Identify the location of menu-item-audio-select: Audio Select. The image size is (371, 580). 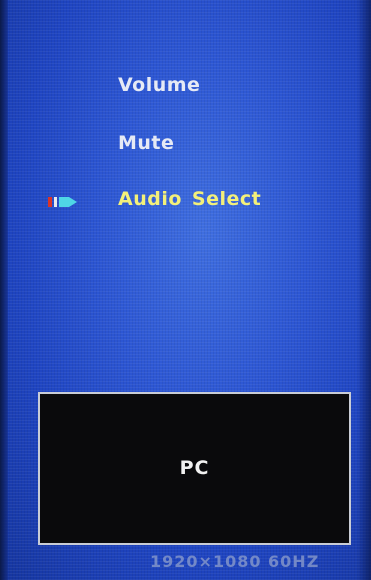
(189, 199).